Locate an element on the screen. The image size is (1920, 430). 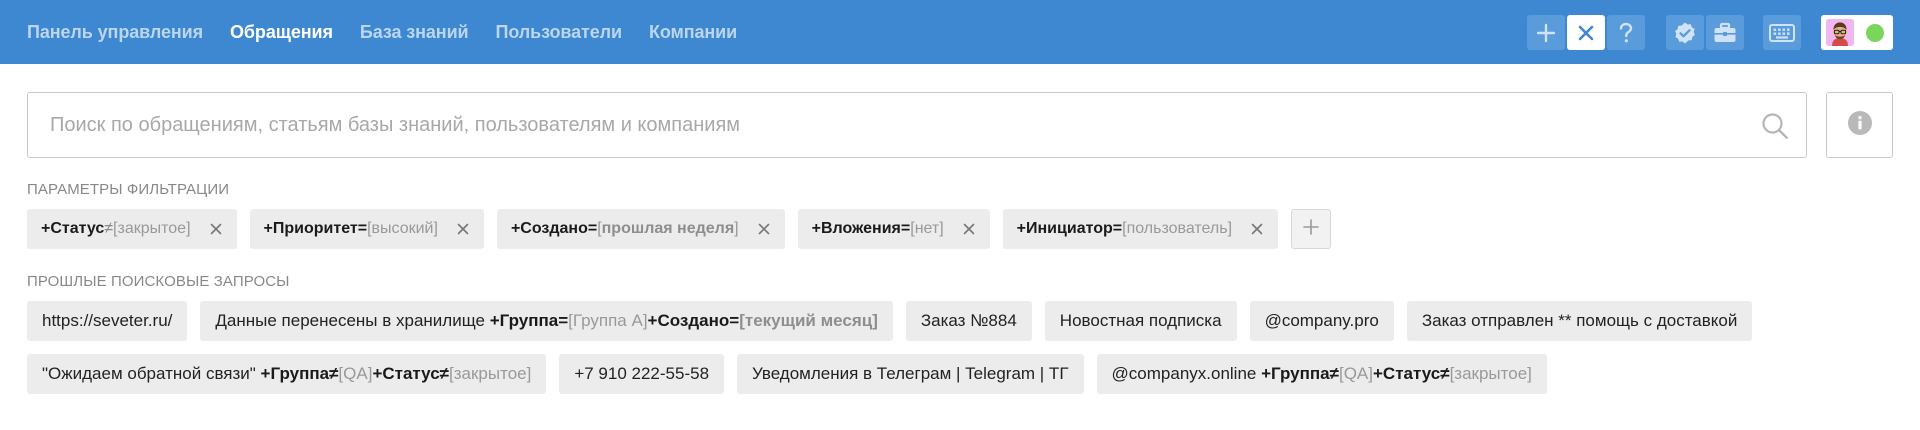
history-query: Новостная подписка is located at coordinates (1140, 321).